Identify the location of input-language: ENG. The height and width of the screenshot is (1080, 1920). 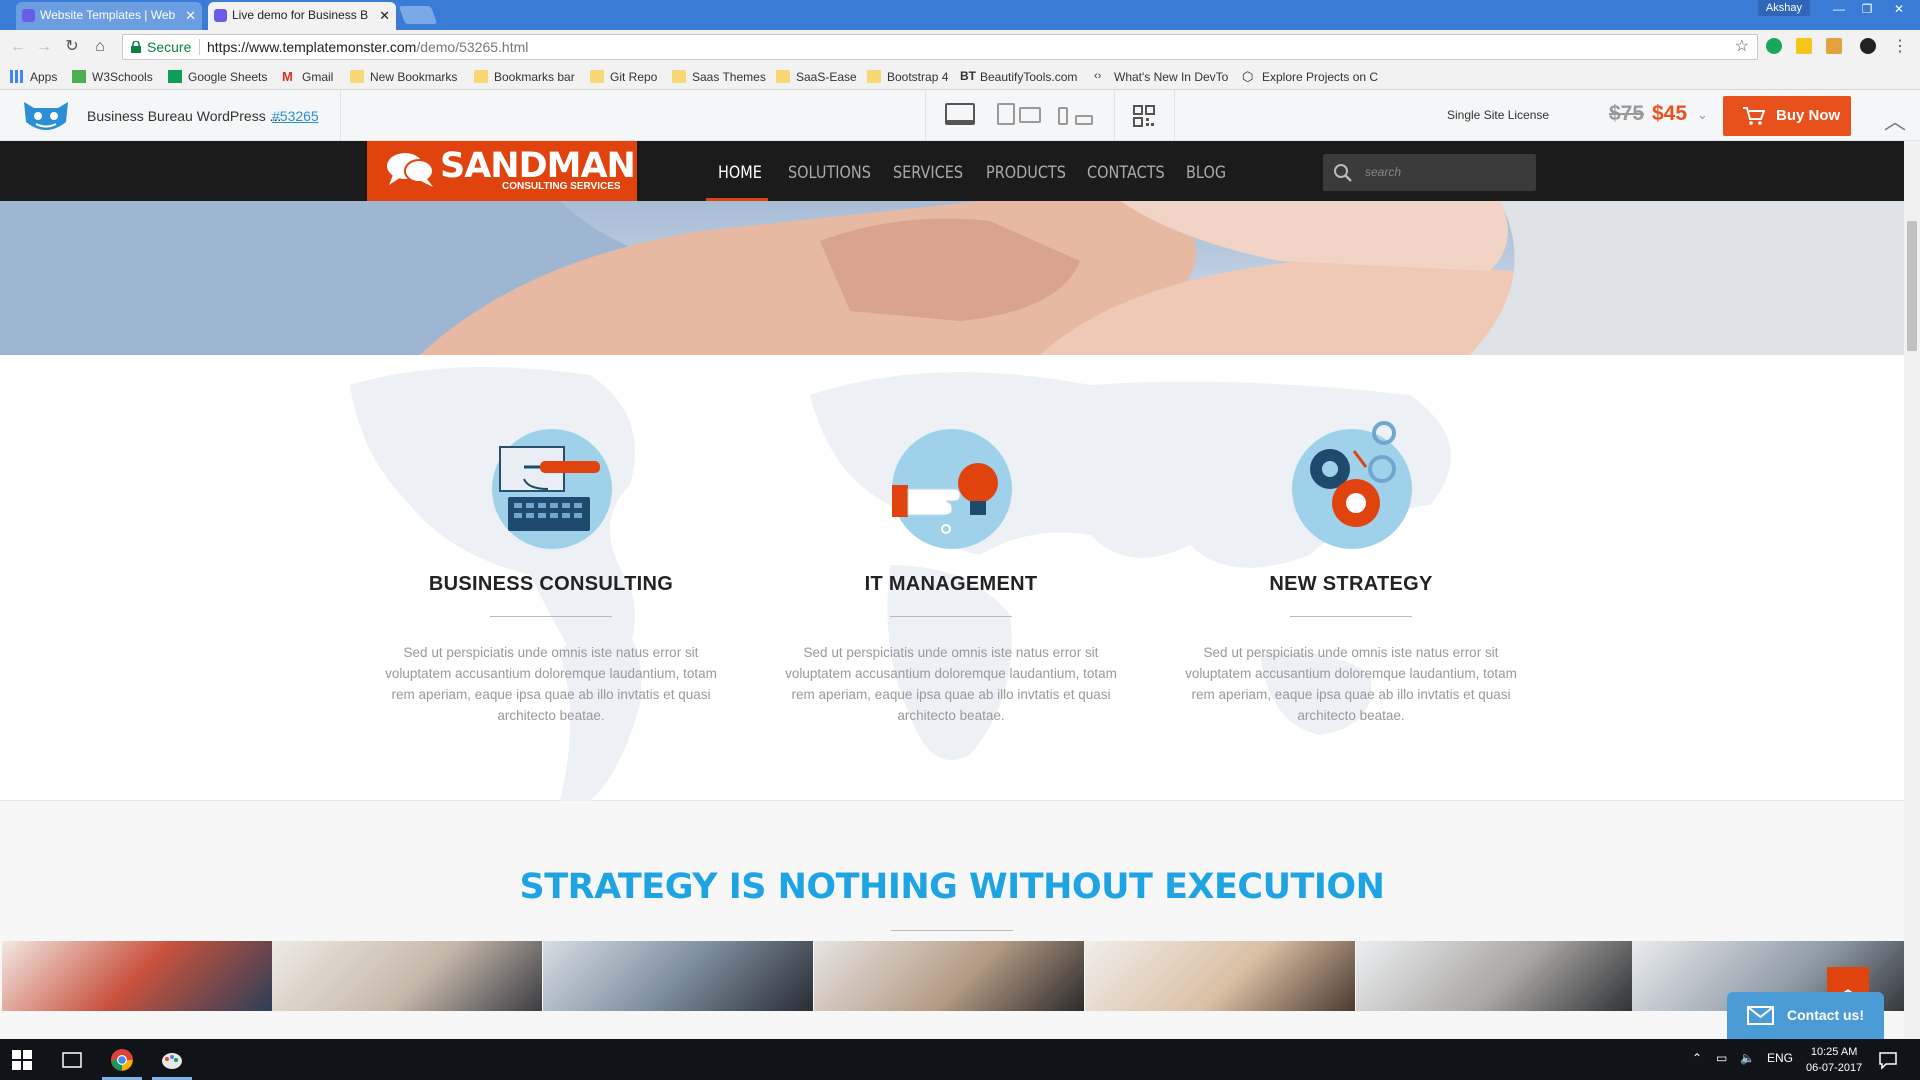
(1780, 1058).